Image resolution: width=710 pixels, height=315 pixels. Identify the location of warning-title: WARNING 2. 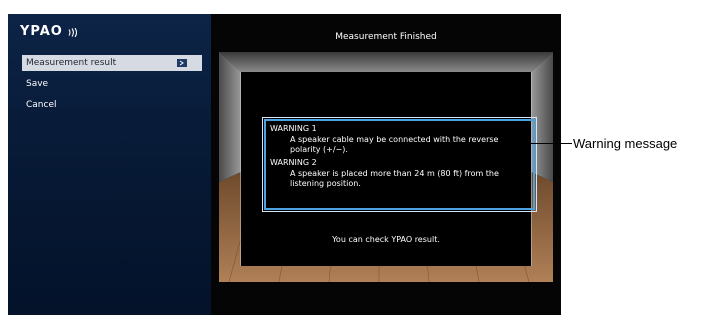
(293, 162).